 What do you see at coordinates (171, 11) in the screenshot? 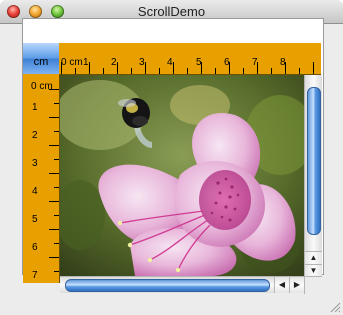
I see `window-title: ScrollDemo` at bounding box center [171, 11].